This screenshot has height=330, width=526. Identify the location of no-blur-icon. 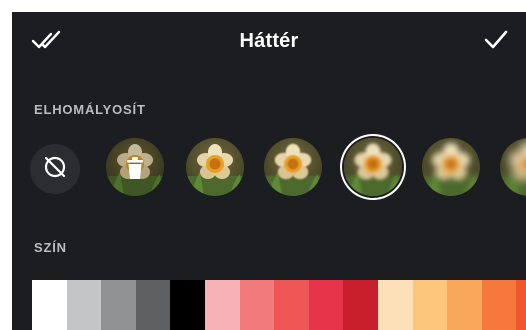
(55, 169).